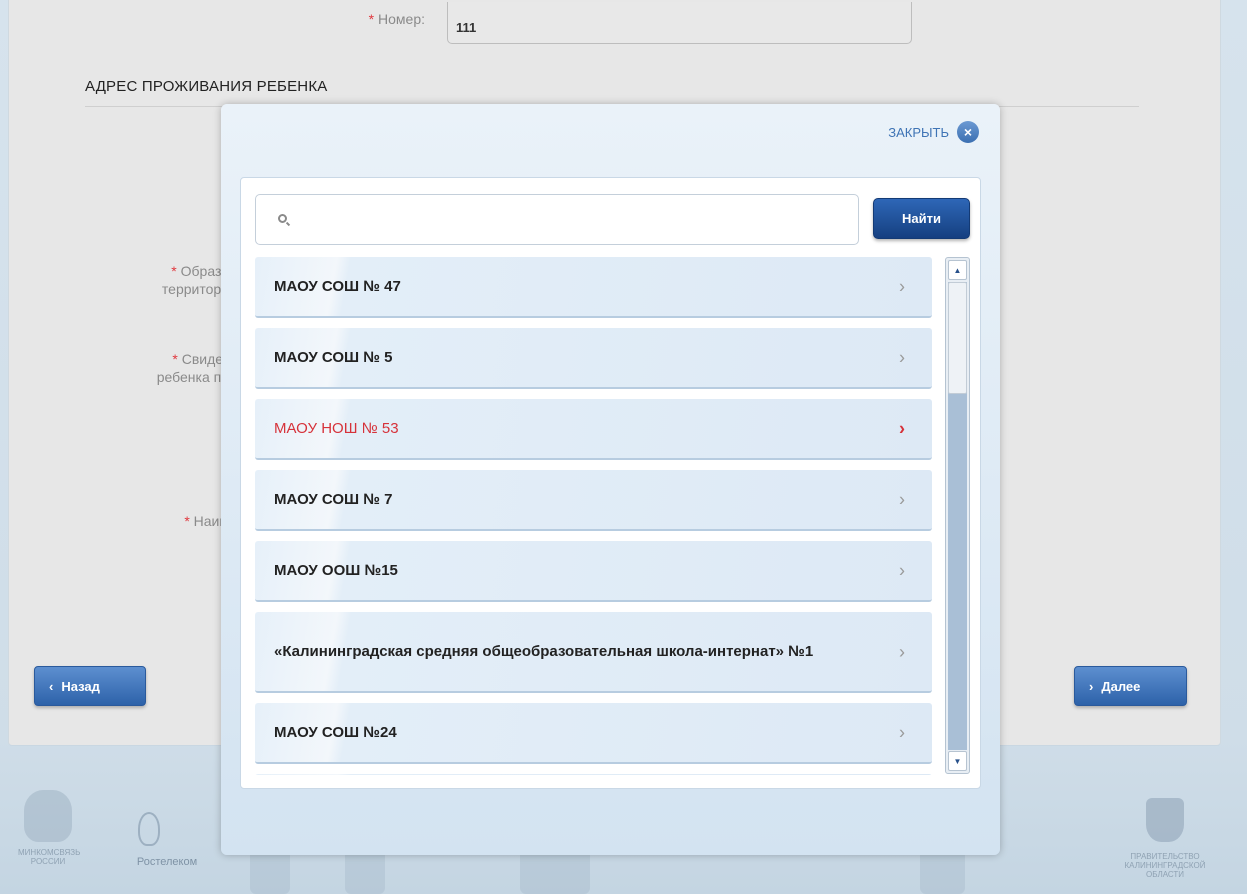  Describe the element at coordinates (1165, 820) in the screenshot. I see `region-emblem-icon` at that location.